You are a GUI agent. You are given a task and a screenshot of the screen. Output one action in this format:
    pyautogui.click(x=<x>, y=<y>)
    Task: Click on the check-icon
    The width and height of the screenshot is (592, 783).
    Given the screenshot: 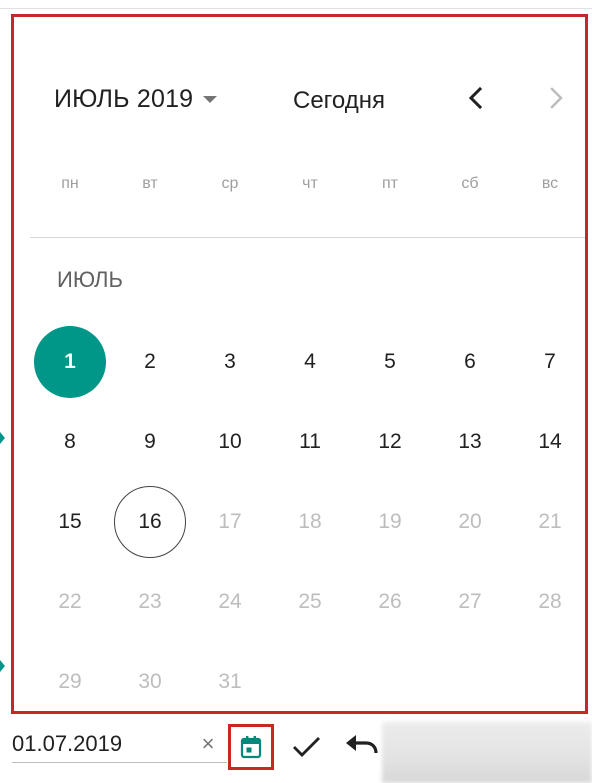 What is the action you would take?
    pyautogui.click(x=306, y=747)
    